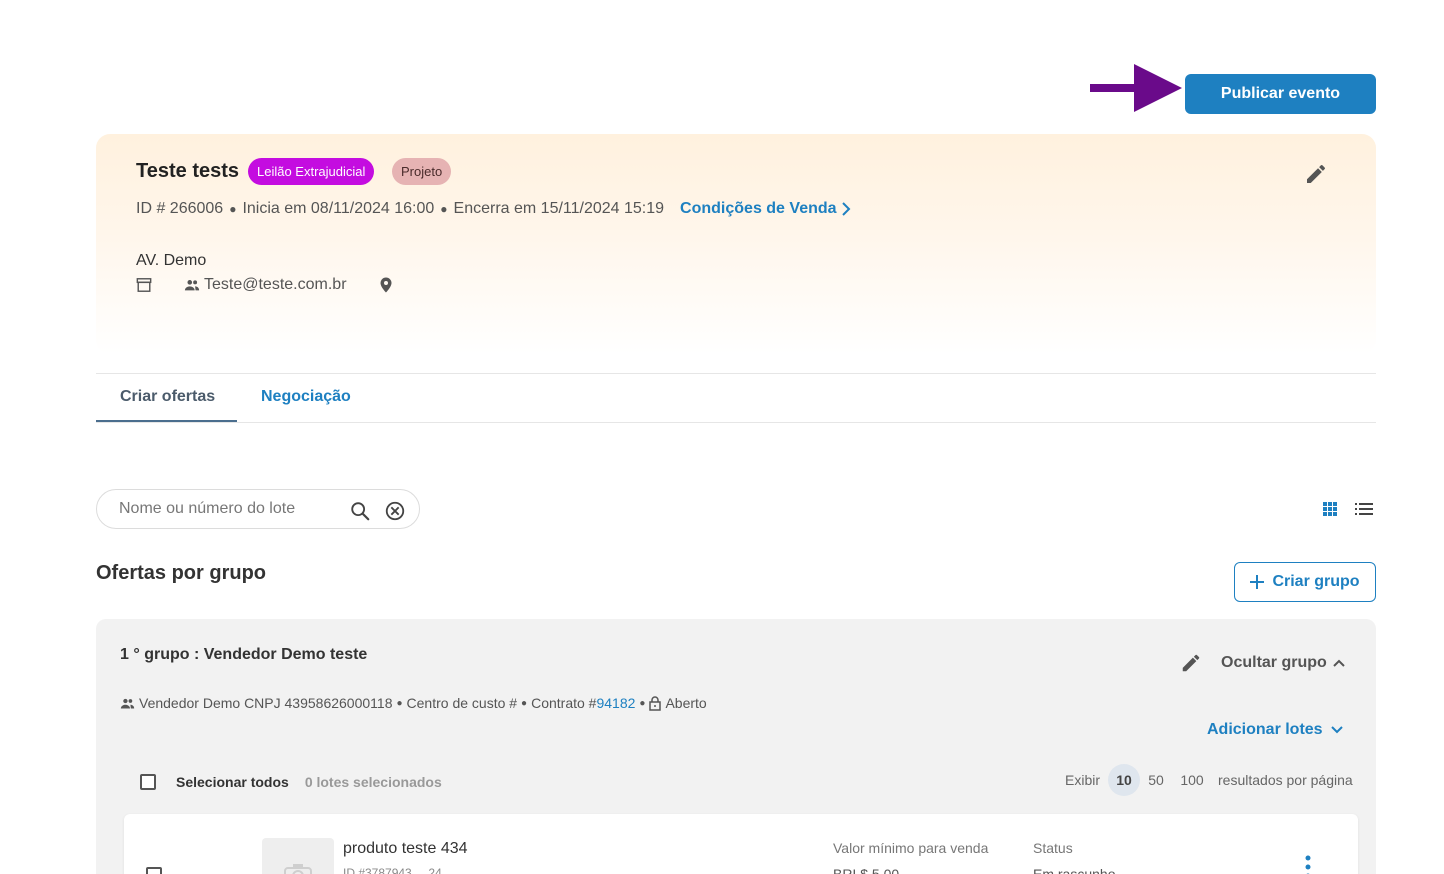 This screenshot has width=1444, height=874. I want to click on paging-show-label: Exibir, so click(1083, 780).